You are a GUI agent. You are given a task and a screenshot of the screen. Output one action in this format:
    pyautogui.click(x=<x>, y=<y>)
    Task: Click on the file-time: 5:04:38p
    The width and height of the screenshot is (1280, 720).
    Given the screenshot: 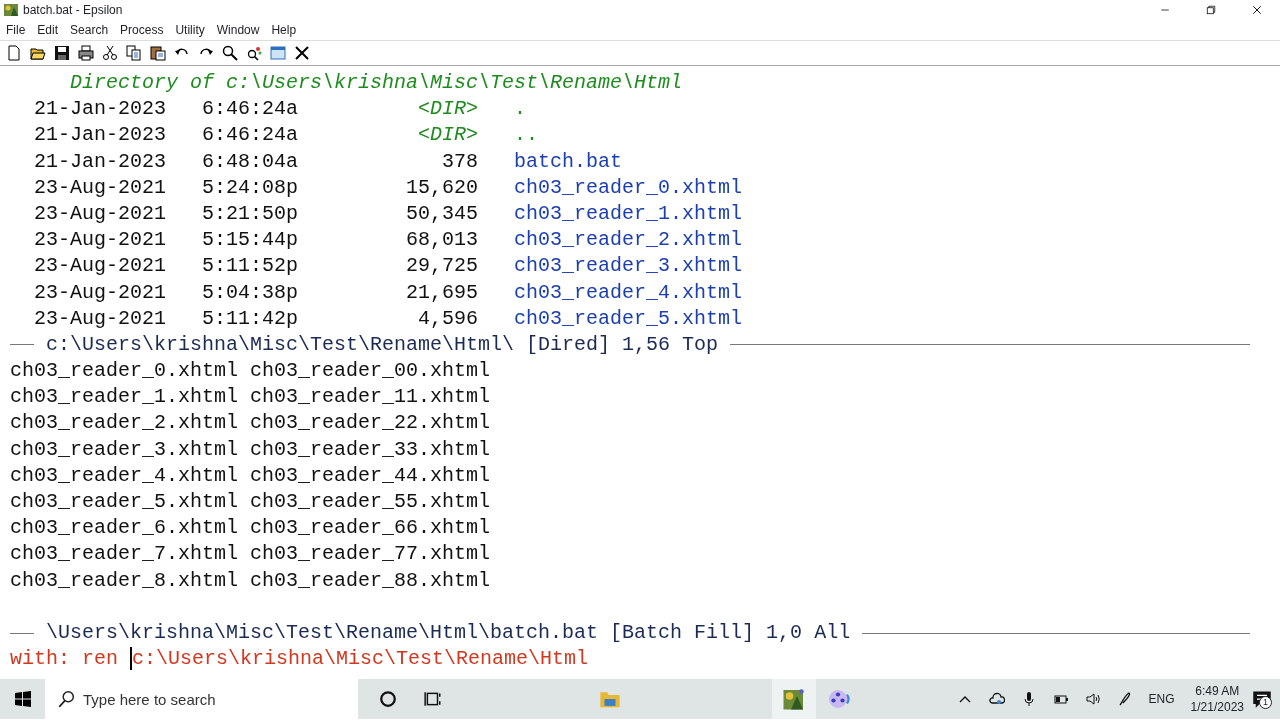 What is the action you would take?
    pyautogui.click(x=250, y=292)
    